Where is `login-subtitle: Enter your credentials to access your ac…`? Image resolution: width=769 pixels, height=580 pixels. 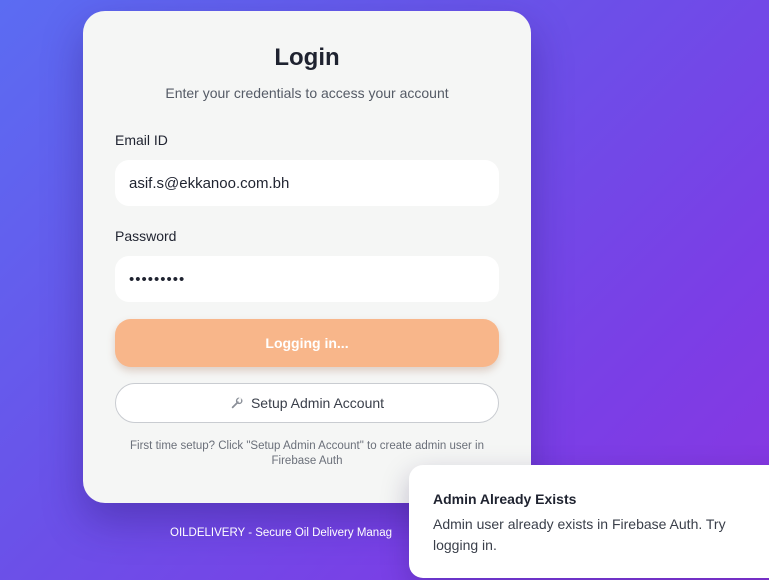
login-subtitle: Enter your credentials to access your ac… is located at coordinates (307, 93).